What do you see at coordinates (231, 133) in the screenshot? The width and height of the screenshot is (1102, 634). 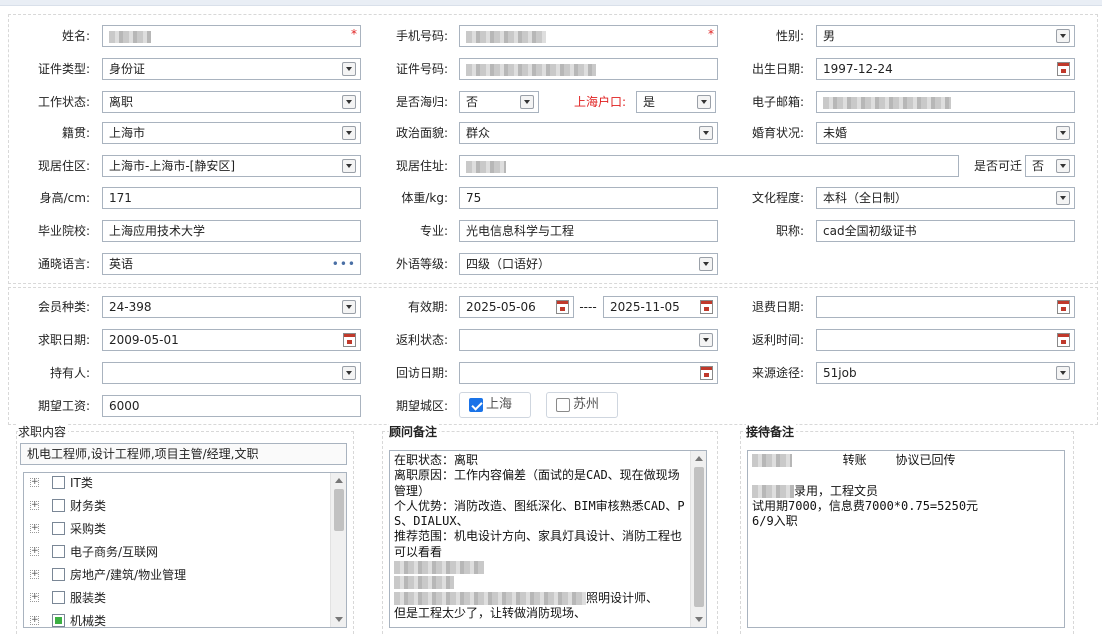 I see `native-place-select: 上海市` at bounding box center [231, 133].